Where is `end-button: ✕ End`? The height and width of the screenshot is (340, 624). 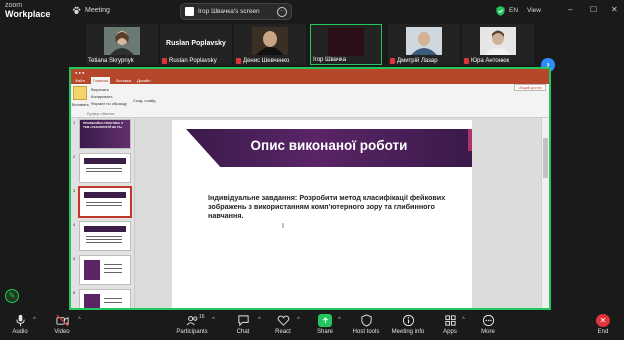
end-button: ✕ End is located at coordinates (603, 324).